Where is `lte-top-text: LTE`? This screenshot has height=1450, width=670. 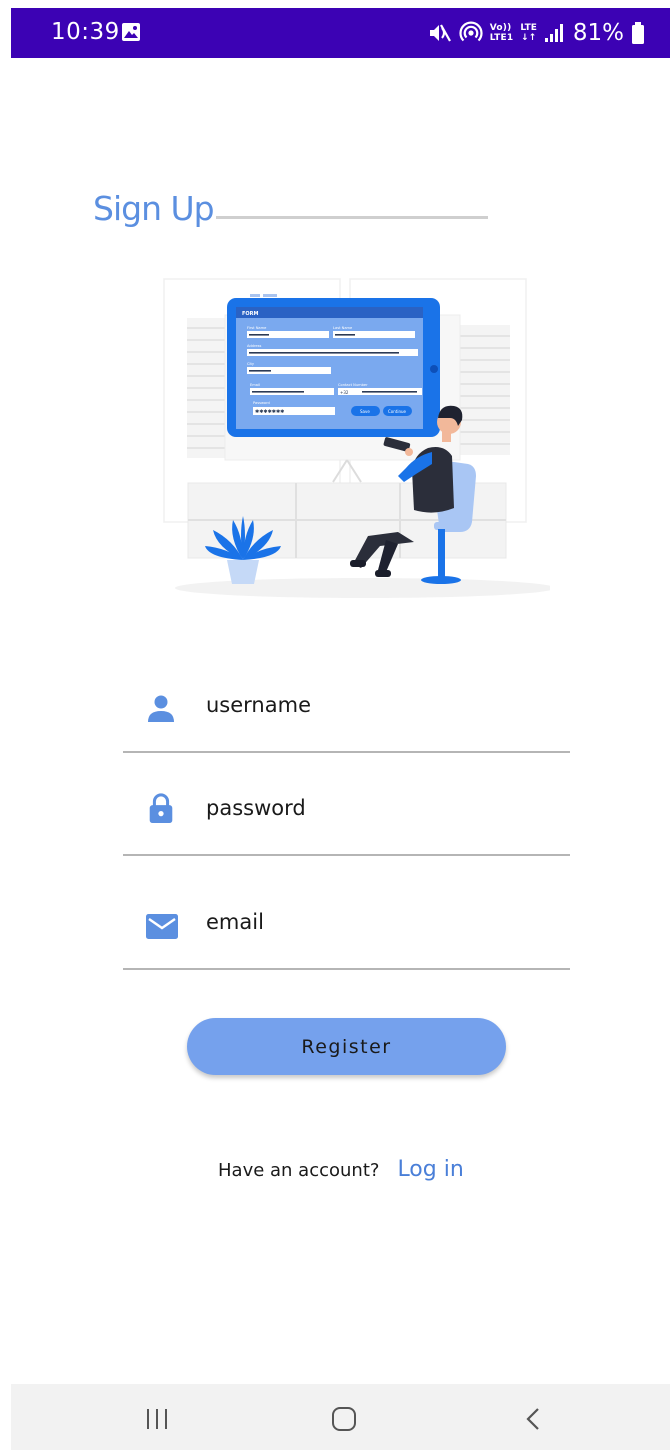
lte-top-text: LTE is located at coordinates (528, 28).